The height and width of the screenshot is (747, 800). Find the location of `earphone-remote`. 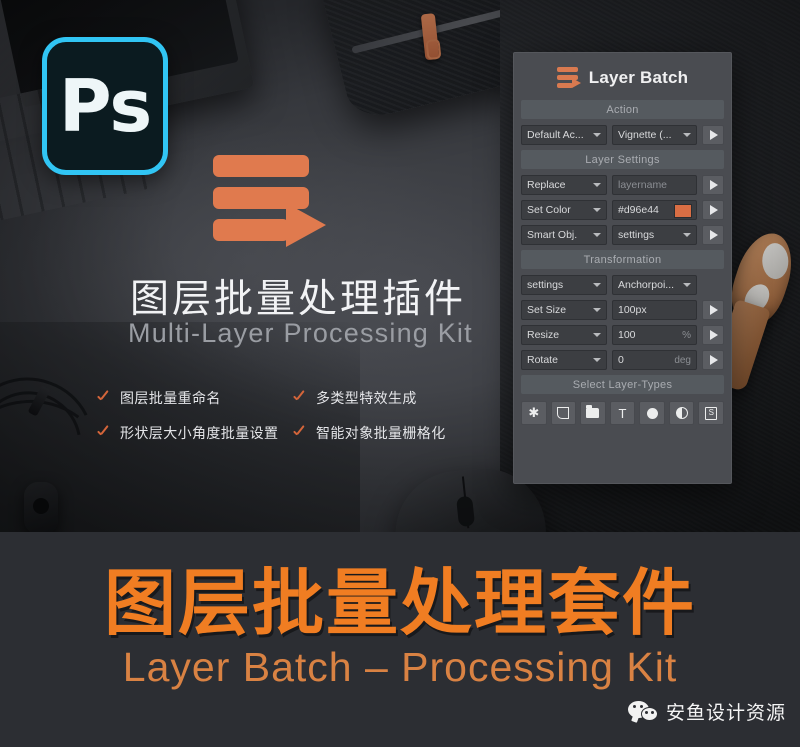

earphone-remote is located at coordinates (41, 507).